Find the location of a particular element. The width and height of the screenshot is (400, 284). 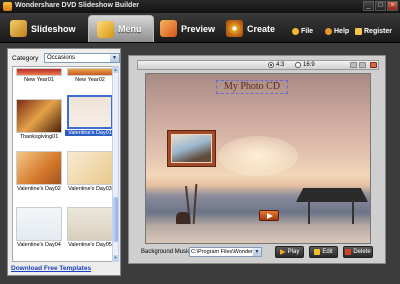

tab-label: Menu is located at coordinates (130, 29).